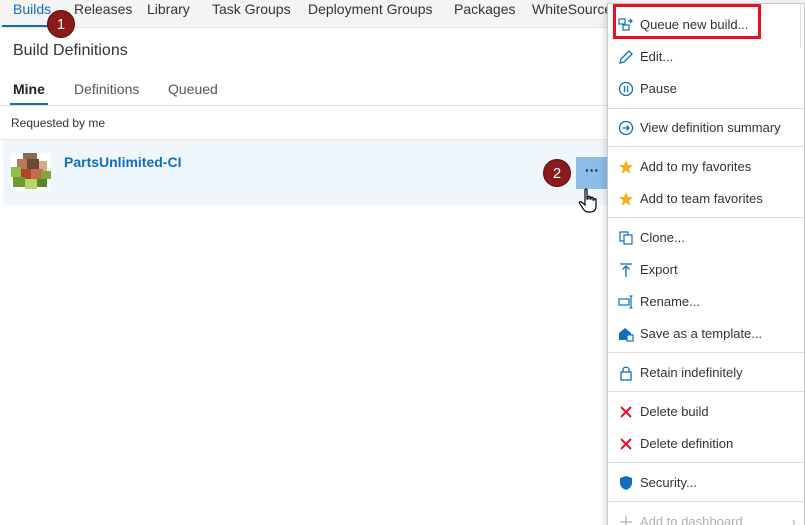  I want to click on rename-icon, so click(625, 302).